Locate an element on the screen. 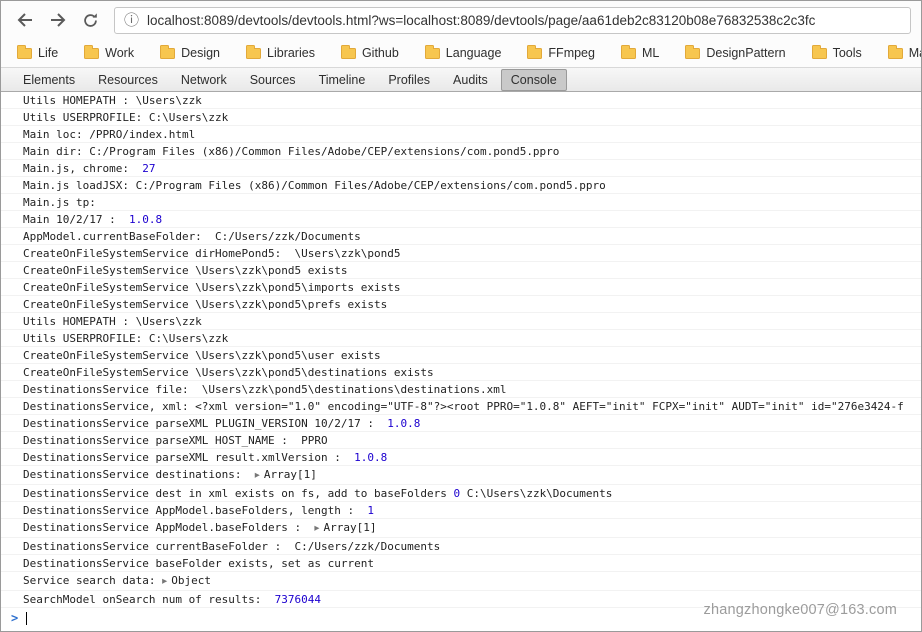  bookmark-ffmpeg: FFmpeg is located at coordinates (561, 52).